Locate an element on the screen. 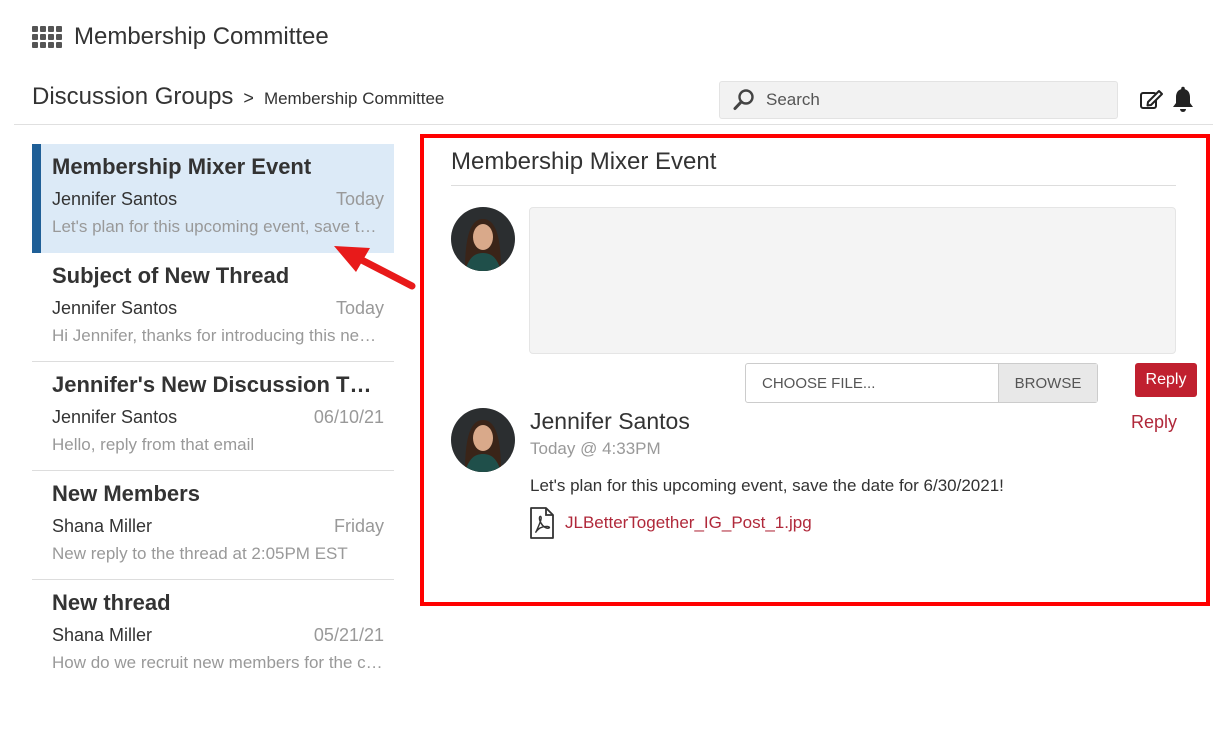 The width and height of the screenshot is (1218, 738). avatar is located at coordinates (483, 239).